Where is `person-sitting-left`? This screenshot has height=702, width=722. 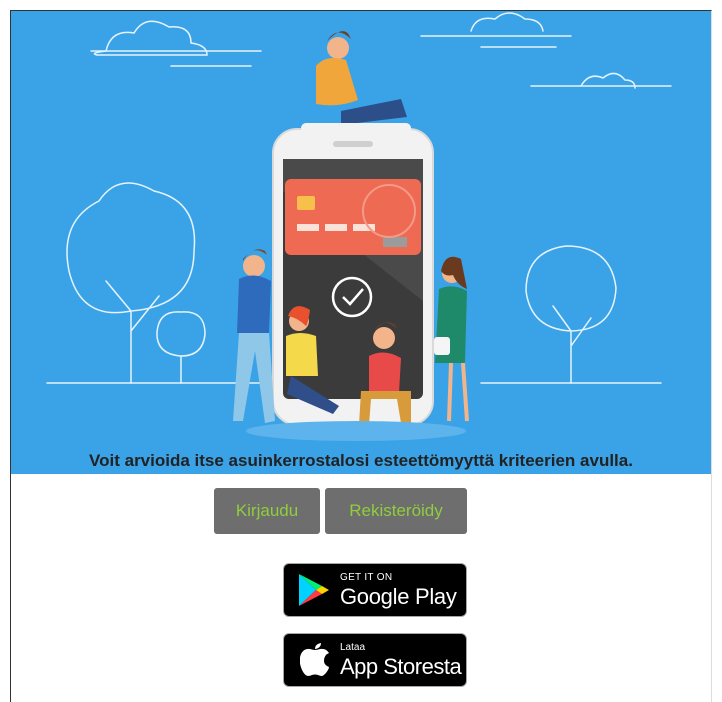 person-sitting-left is located at coordinates (302, 354).